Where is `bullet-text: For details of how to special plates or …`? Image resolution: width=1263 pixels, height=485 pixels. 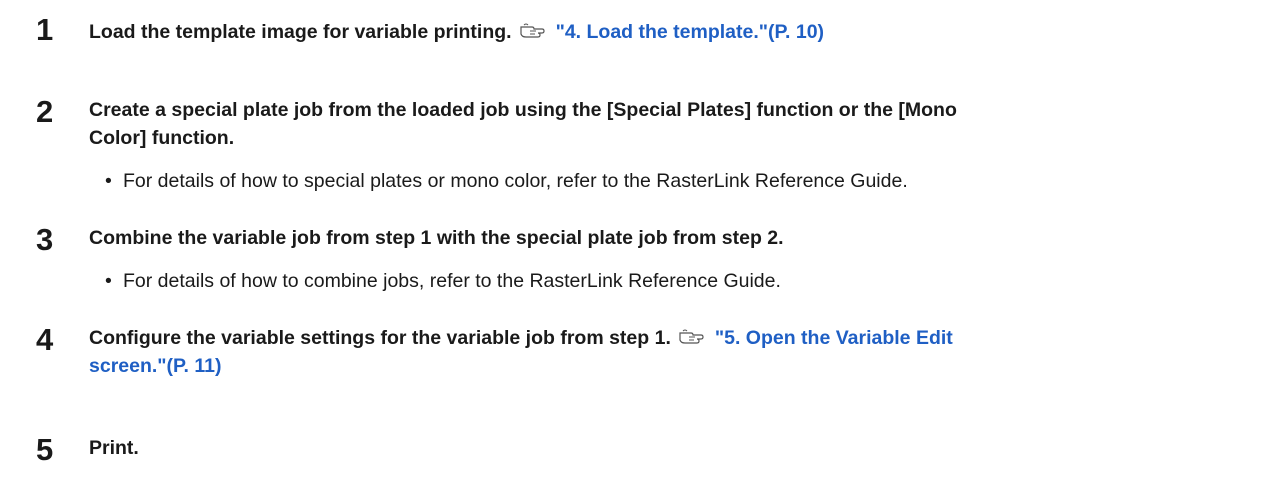 bullet-text: For details of how to special plates or … is located at coordinates (515, 181).